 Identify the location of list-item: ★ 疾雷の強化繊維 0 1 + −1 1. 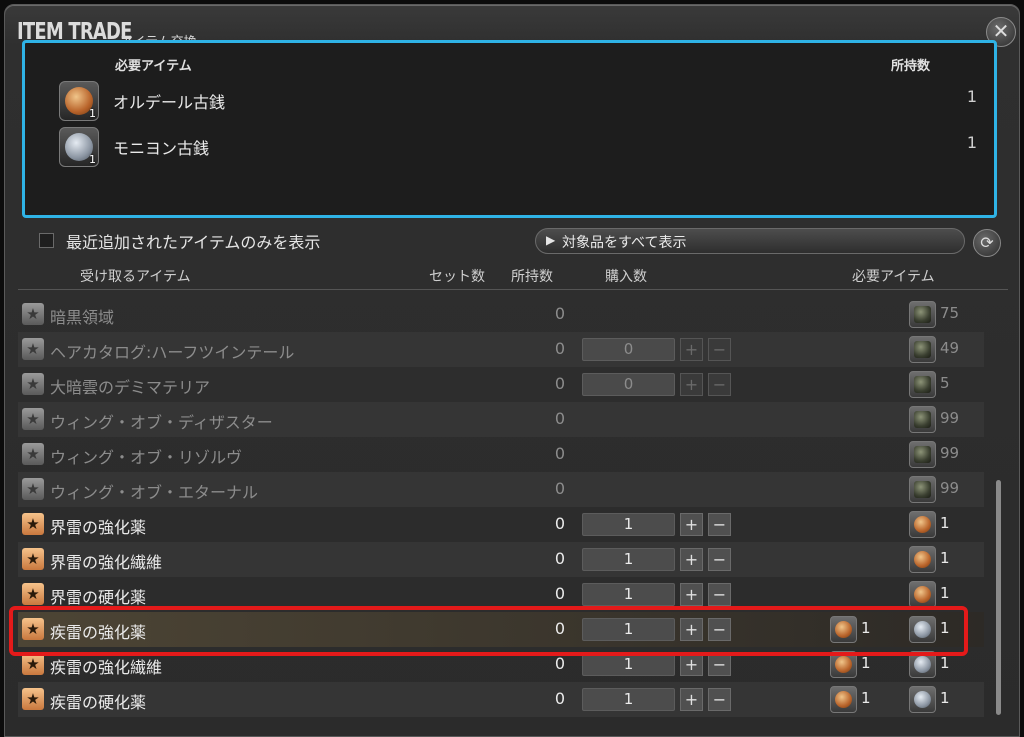
(501, 664).